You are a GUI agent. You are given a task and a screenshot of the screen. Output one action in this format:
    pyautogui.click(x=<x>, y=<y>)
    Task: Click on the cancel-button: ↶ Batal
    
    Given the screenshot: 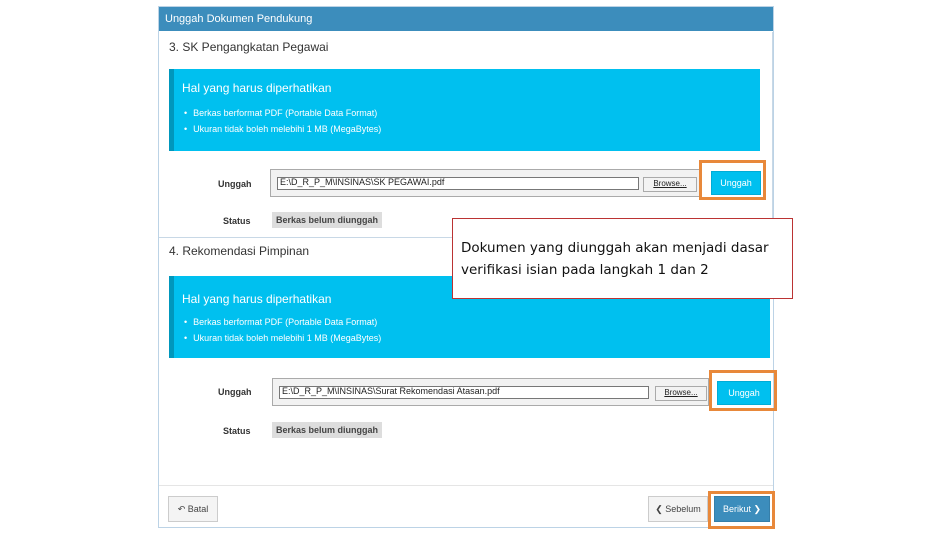 What is the action you would take?
    pyautogui.click(x=193, y=509)
    